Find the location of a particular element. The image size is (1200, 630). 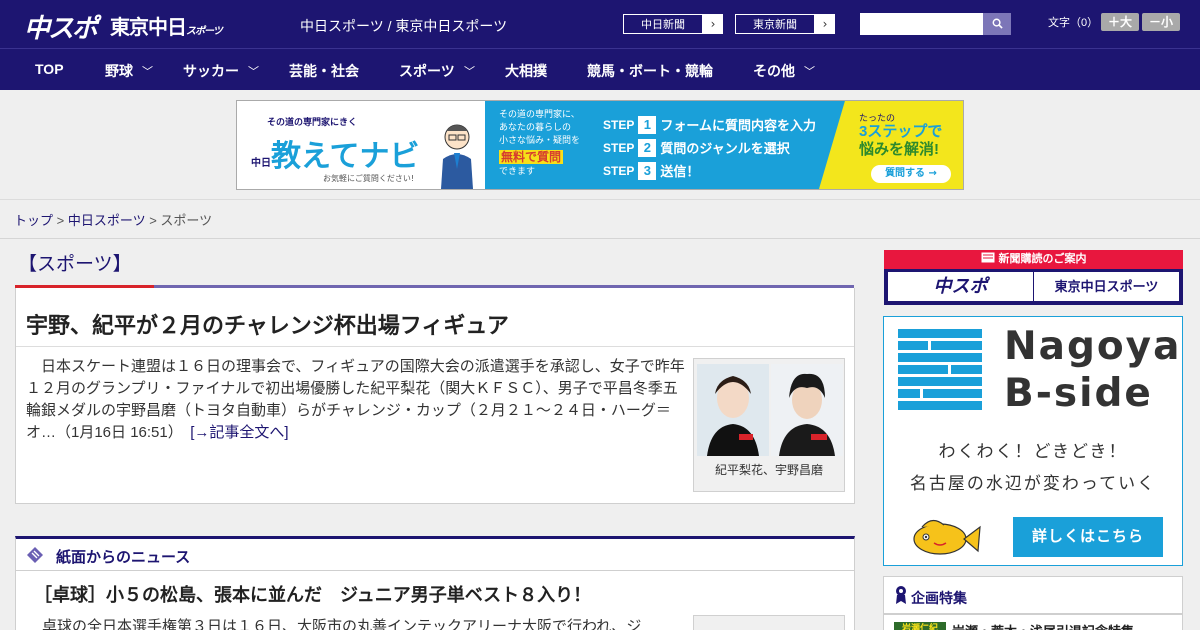

ad-tagline: その道の専門家にきく is located at coordinates (312, 123).